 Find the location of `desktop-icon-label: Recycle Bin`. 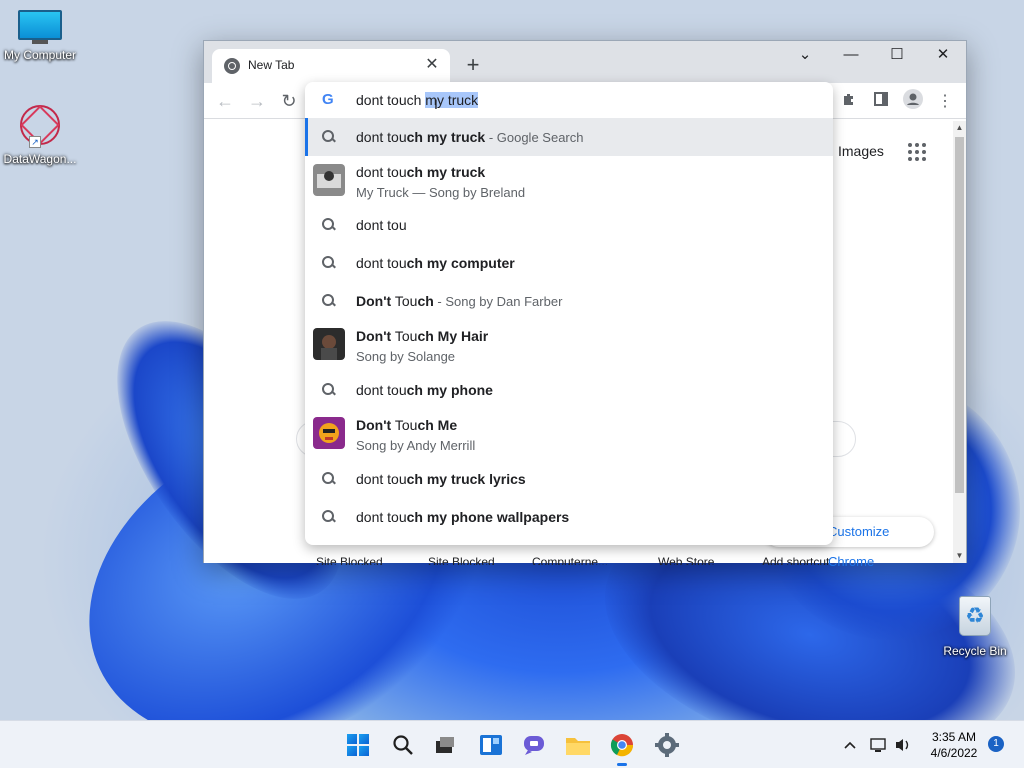

desktop-icon-label: Recycle Bin is located at coordinates (975, 651).